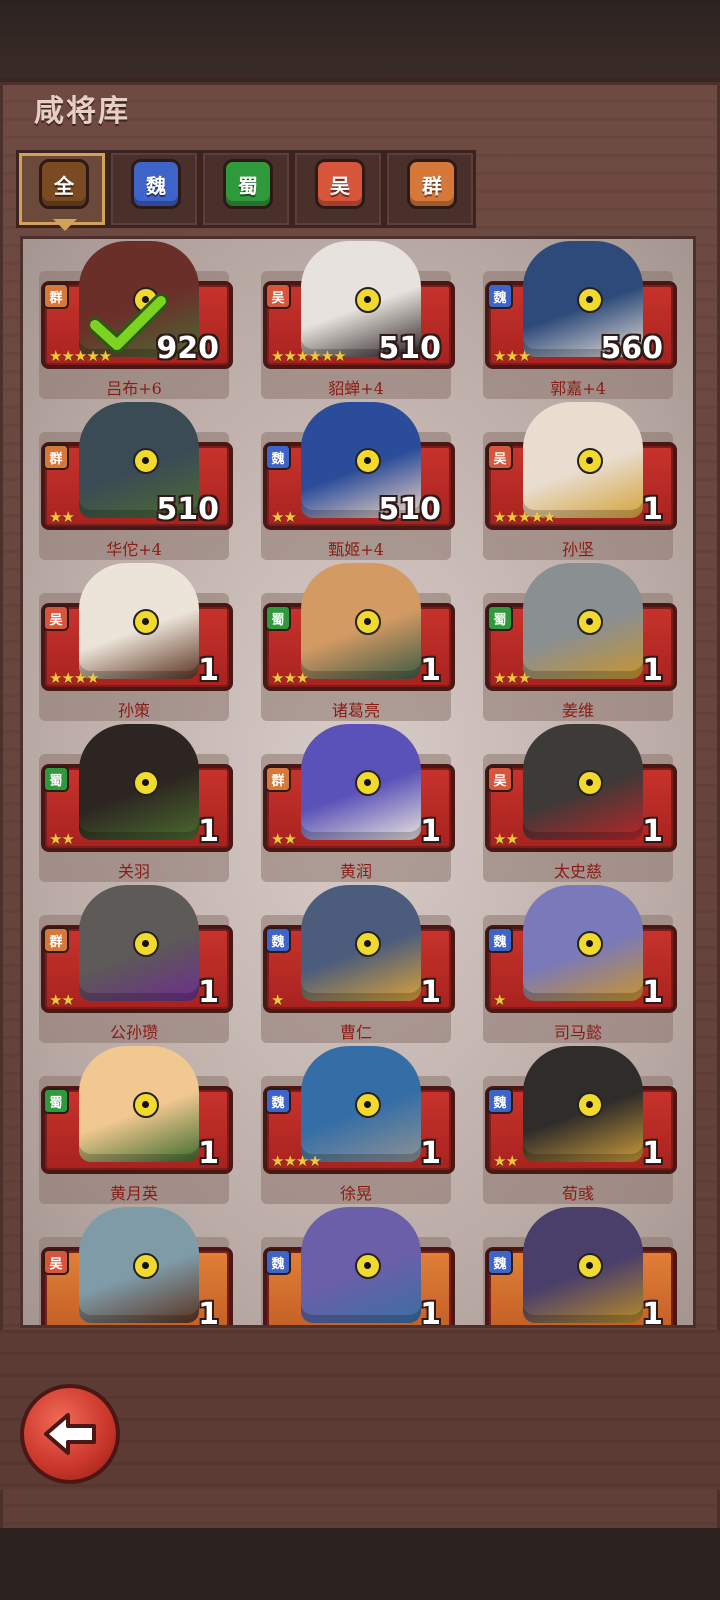 This screenshot has width=720, height=1600. What do you see at coordinates (432, 184) in the screenshot?
I see `tab-label: 群` at bounding box center [432, 184].